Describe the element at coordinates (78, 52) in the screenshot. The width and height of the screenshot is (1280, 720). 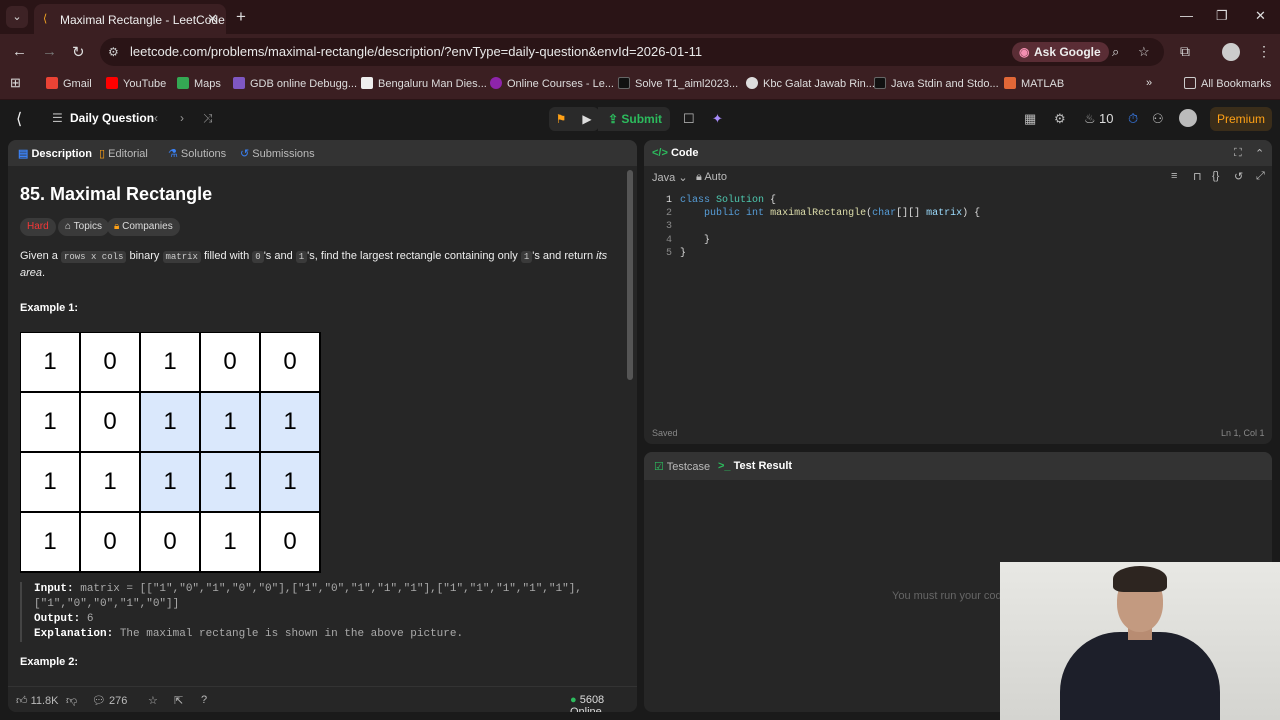
I see `reload-button: ↻` at that location.